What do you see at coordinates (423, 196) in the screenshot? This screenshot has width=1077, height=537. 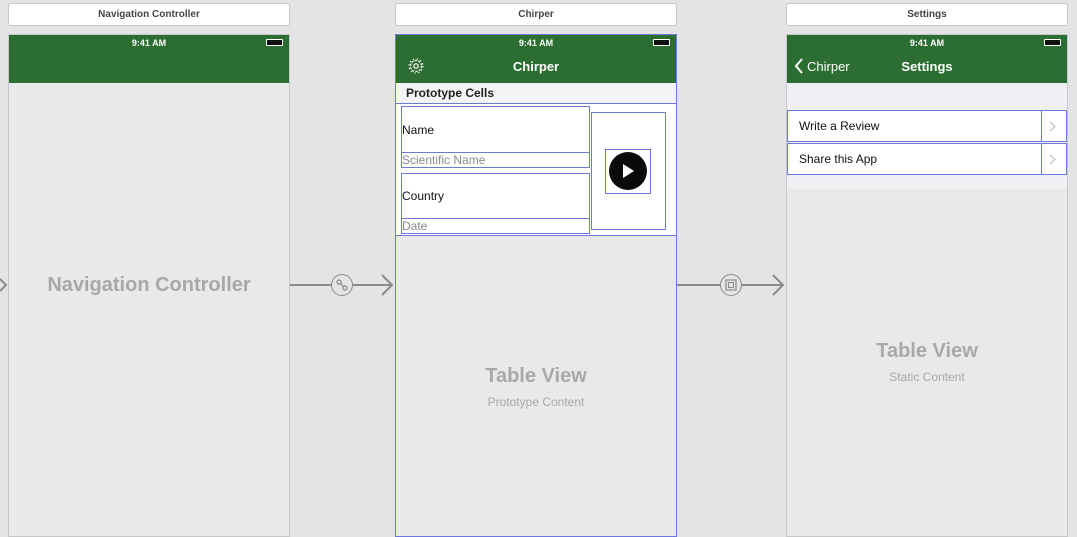 I see `country-label: Country` at bounding box center [423, 196].